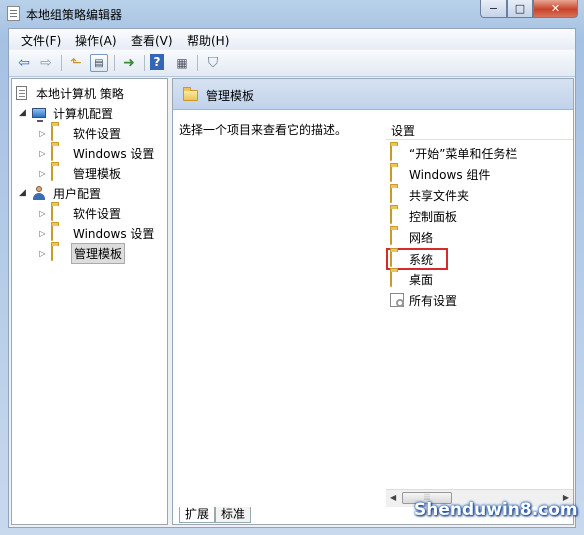  What do you see at coordinates (182, 63) in the screenshot?
I see `properties-icon: ▦` at bounding box center [182, 63].